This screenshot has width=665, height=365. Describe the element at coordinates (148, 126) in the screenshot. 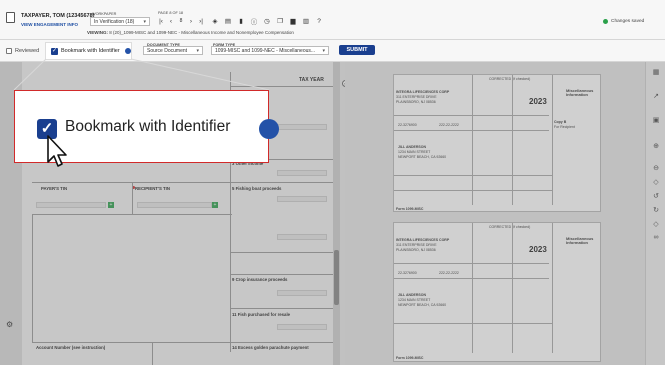

I see `bookmark-label-zoomed: Bookmark with Identifier` at that location.